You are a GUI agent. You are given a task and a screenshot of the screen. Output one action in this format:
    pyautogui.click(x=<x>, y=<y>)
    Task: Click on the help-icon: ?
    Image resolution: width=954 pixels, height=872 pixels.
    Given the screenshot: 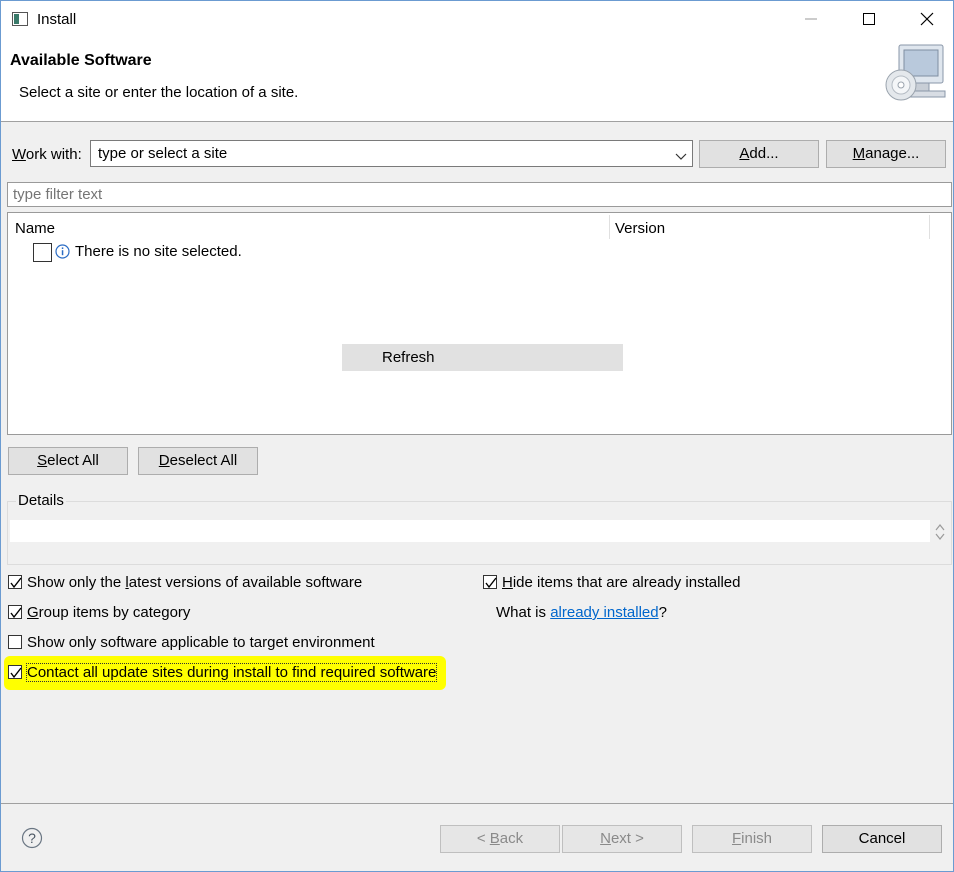 What is the action you would take?
    pyautogui.click(x=32, y=838)
    